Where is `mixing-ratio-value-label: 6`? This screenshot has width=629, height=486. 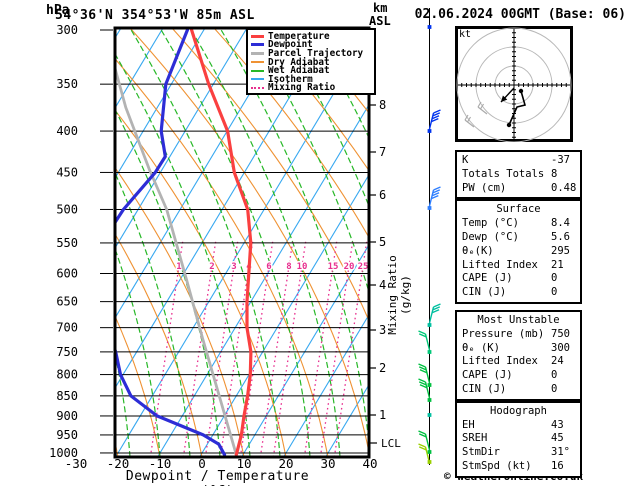 mixing-ratio-value-label: 6 is located at coordinates (268, 267).